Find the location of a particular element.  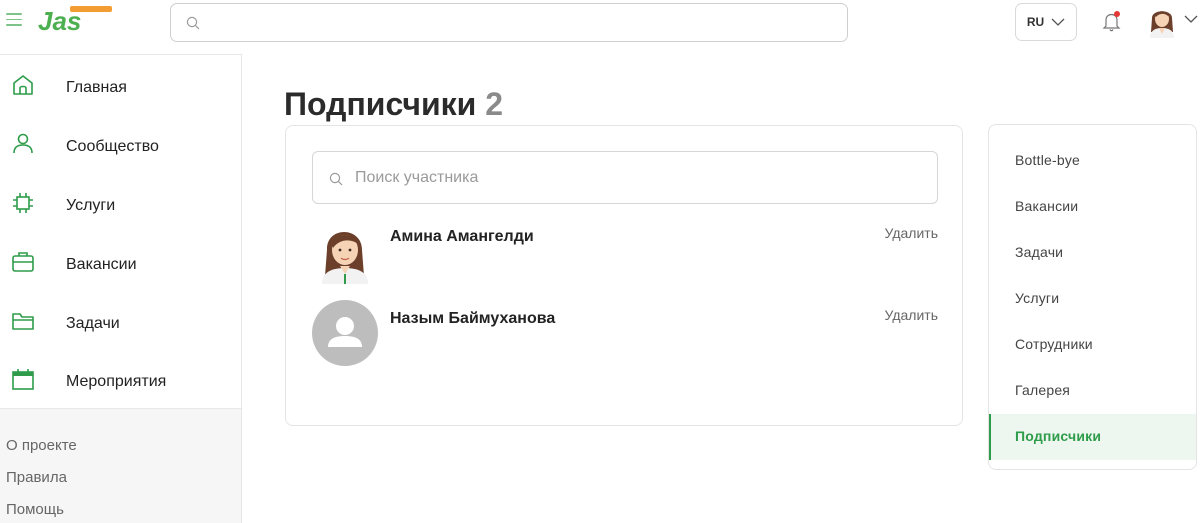

menu-item-label: Сотрудники is located at coordinates (1054, 344).